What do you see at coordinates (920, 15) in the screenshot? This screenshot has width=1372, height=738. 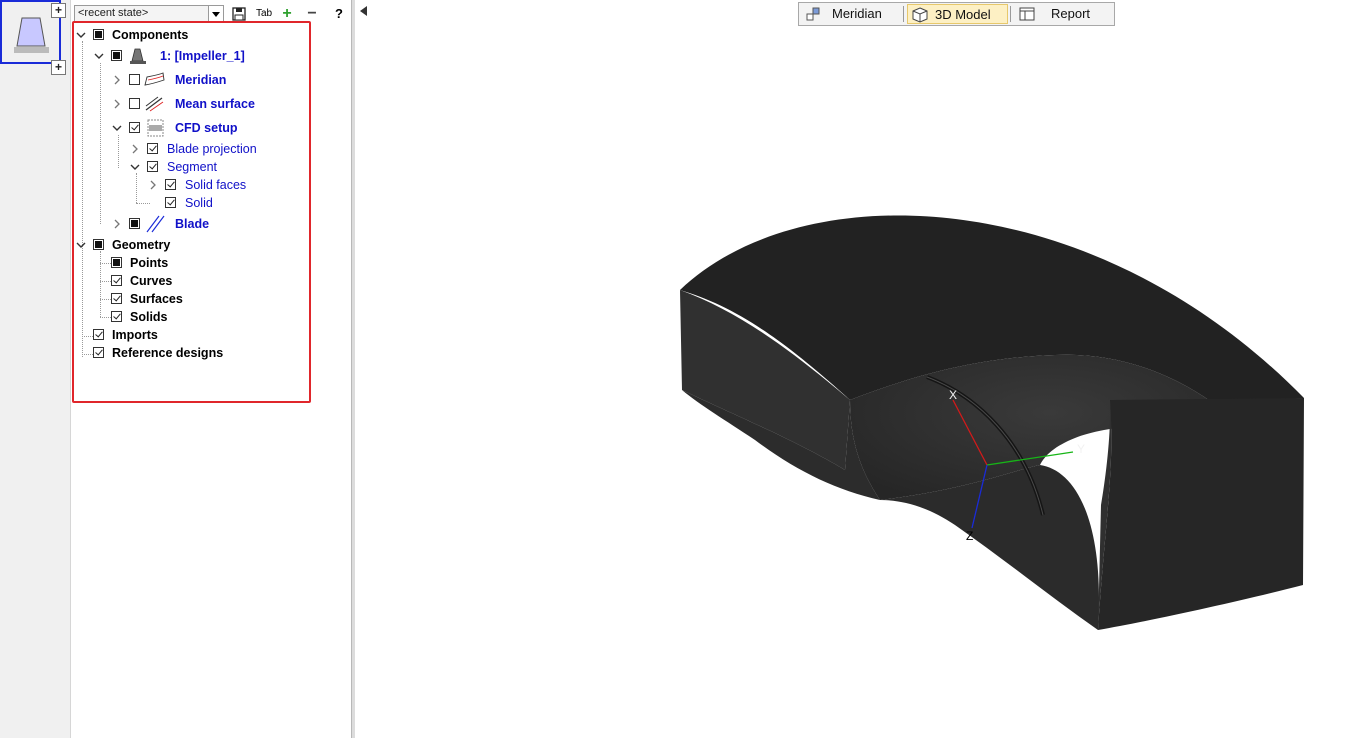 I see `cube-icon` at bounding box center [920, 15].